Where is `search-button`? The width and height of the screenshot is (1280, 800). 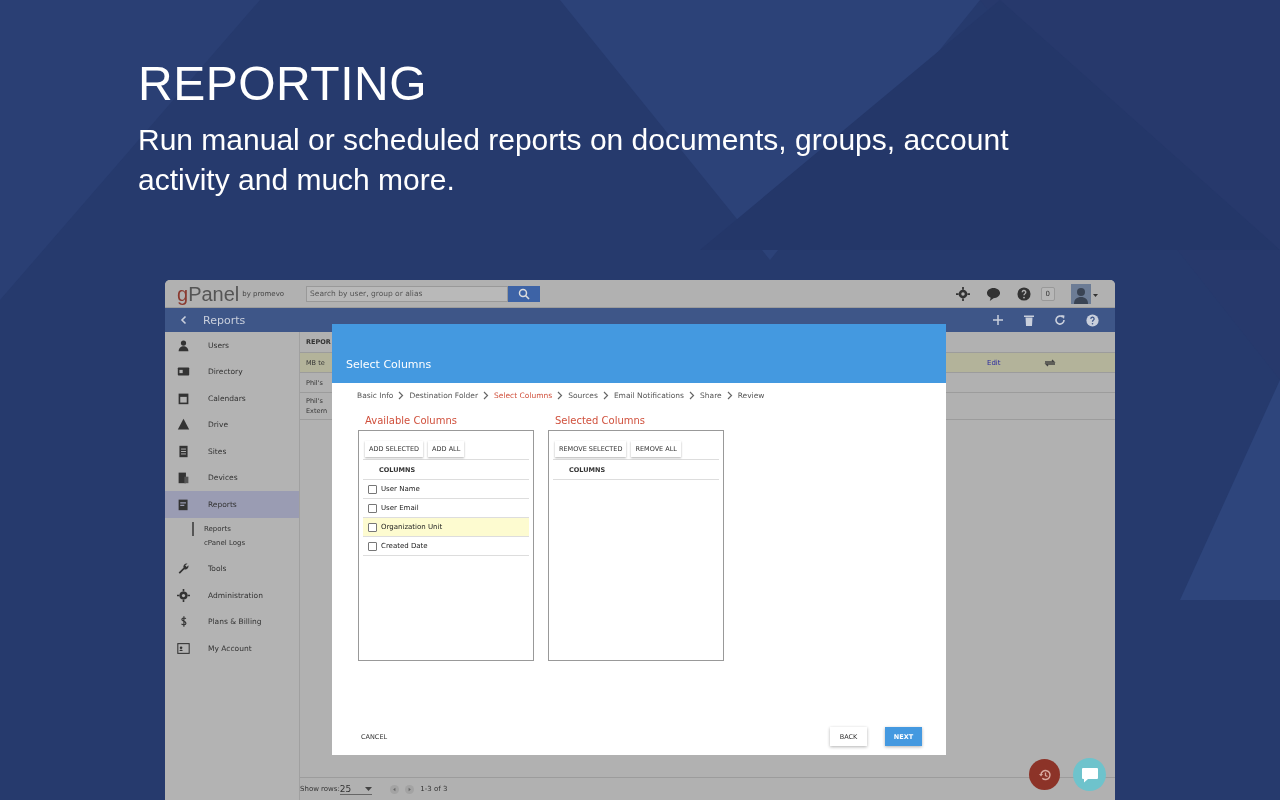 search-button is located at coordinates (524, 293).